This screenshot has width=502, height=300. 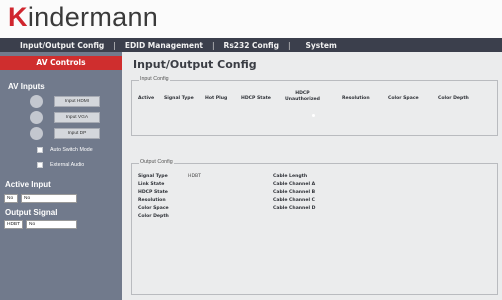 I want to click on out-label-hdcp-state: HDCP State, so click(x=153, y=192).